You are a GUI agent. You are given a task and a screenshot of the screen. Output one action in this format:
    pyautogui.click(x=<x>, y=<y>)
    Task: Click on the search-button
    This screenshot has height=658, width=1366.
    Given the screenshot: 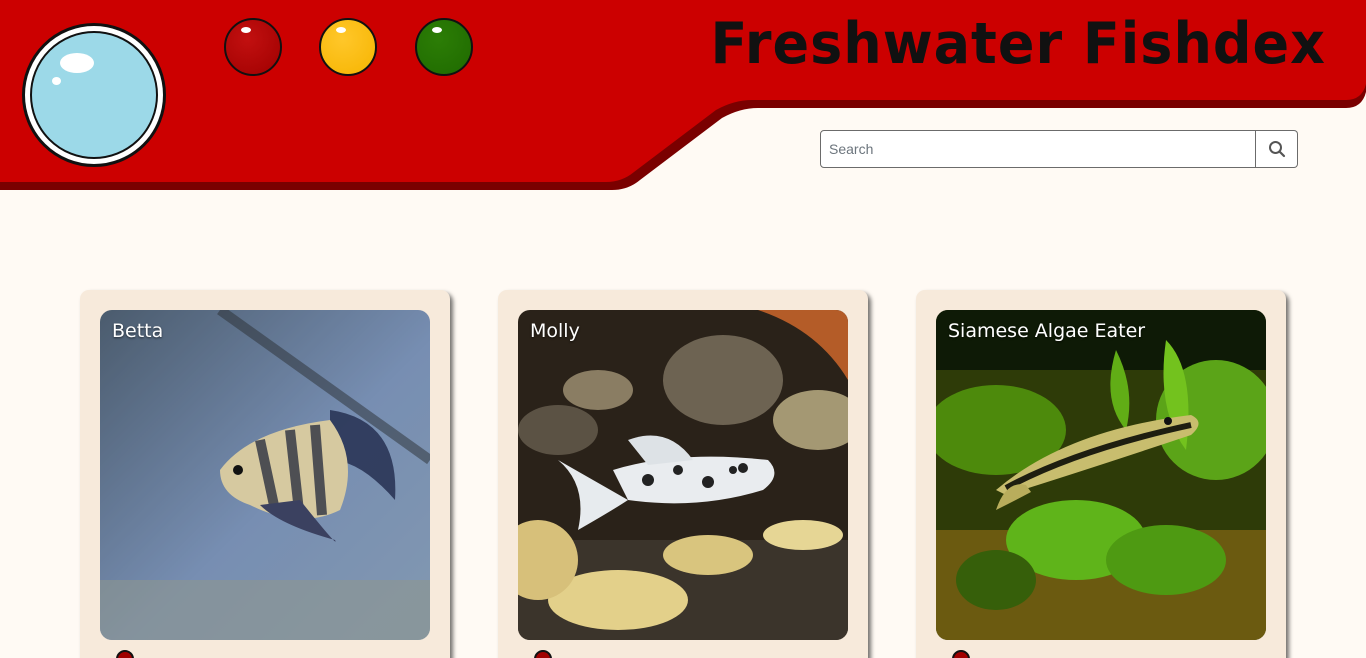 What is the action you would take?
    pyautogui.click(x=1277, y=149)
    